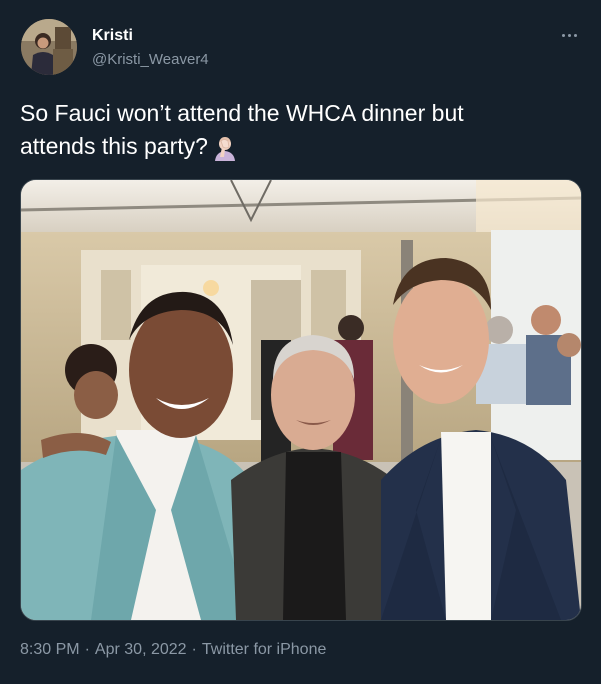 This screenshot has height=684, width=601. Describe the element at coordinates (112, 36) in the screenshot. I see `display-name: Kristi` at that location.